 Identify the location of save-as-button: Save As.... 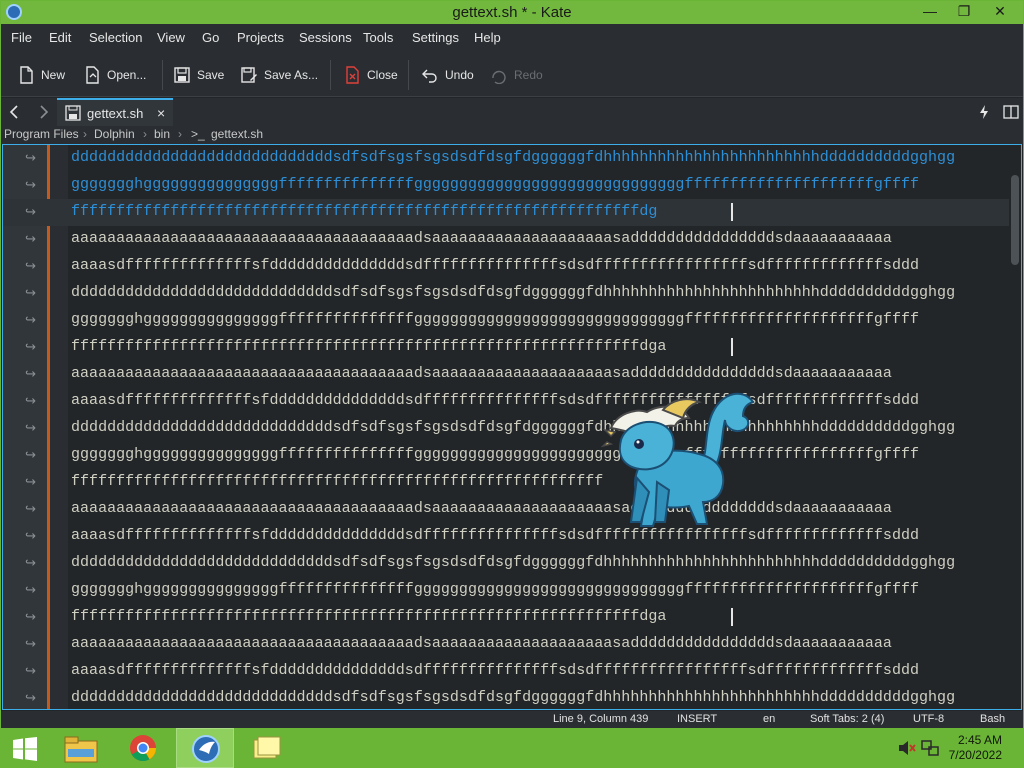
(280, 75).